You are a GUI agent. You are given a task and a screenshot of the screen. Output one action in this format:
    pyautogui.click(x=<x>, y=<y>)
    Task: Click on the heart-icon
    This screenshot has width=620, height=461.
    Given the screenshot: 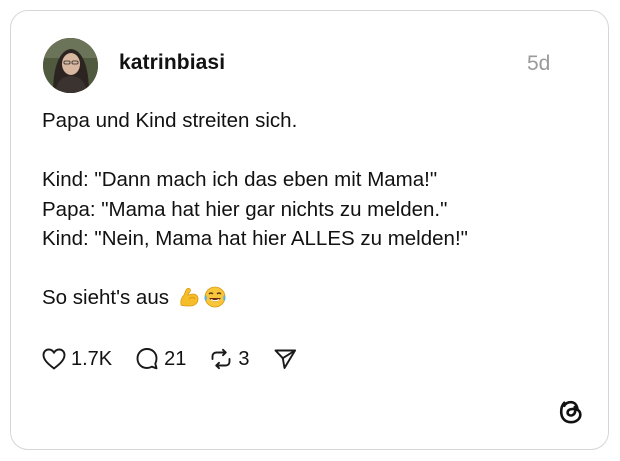 What is the action you would take?
    pyautogui.click(x=54, y=359)
    